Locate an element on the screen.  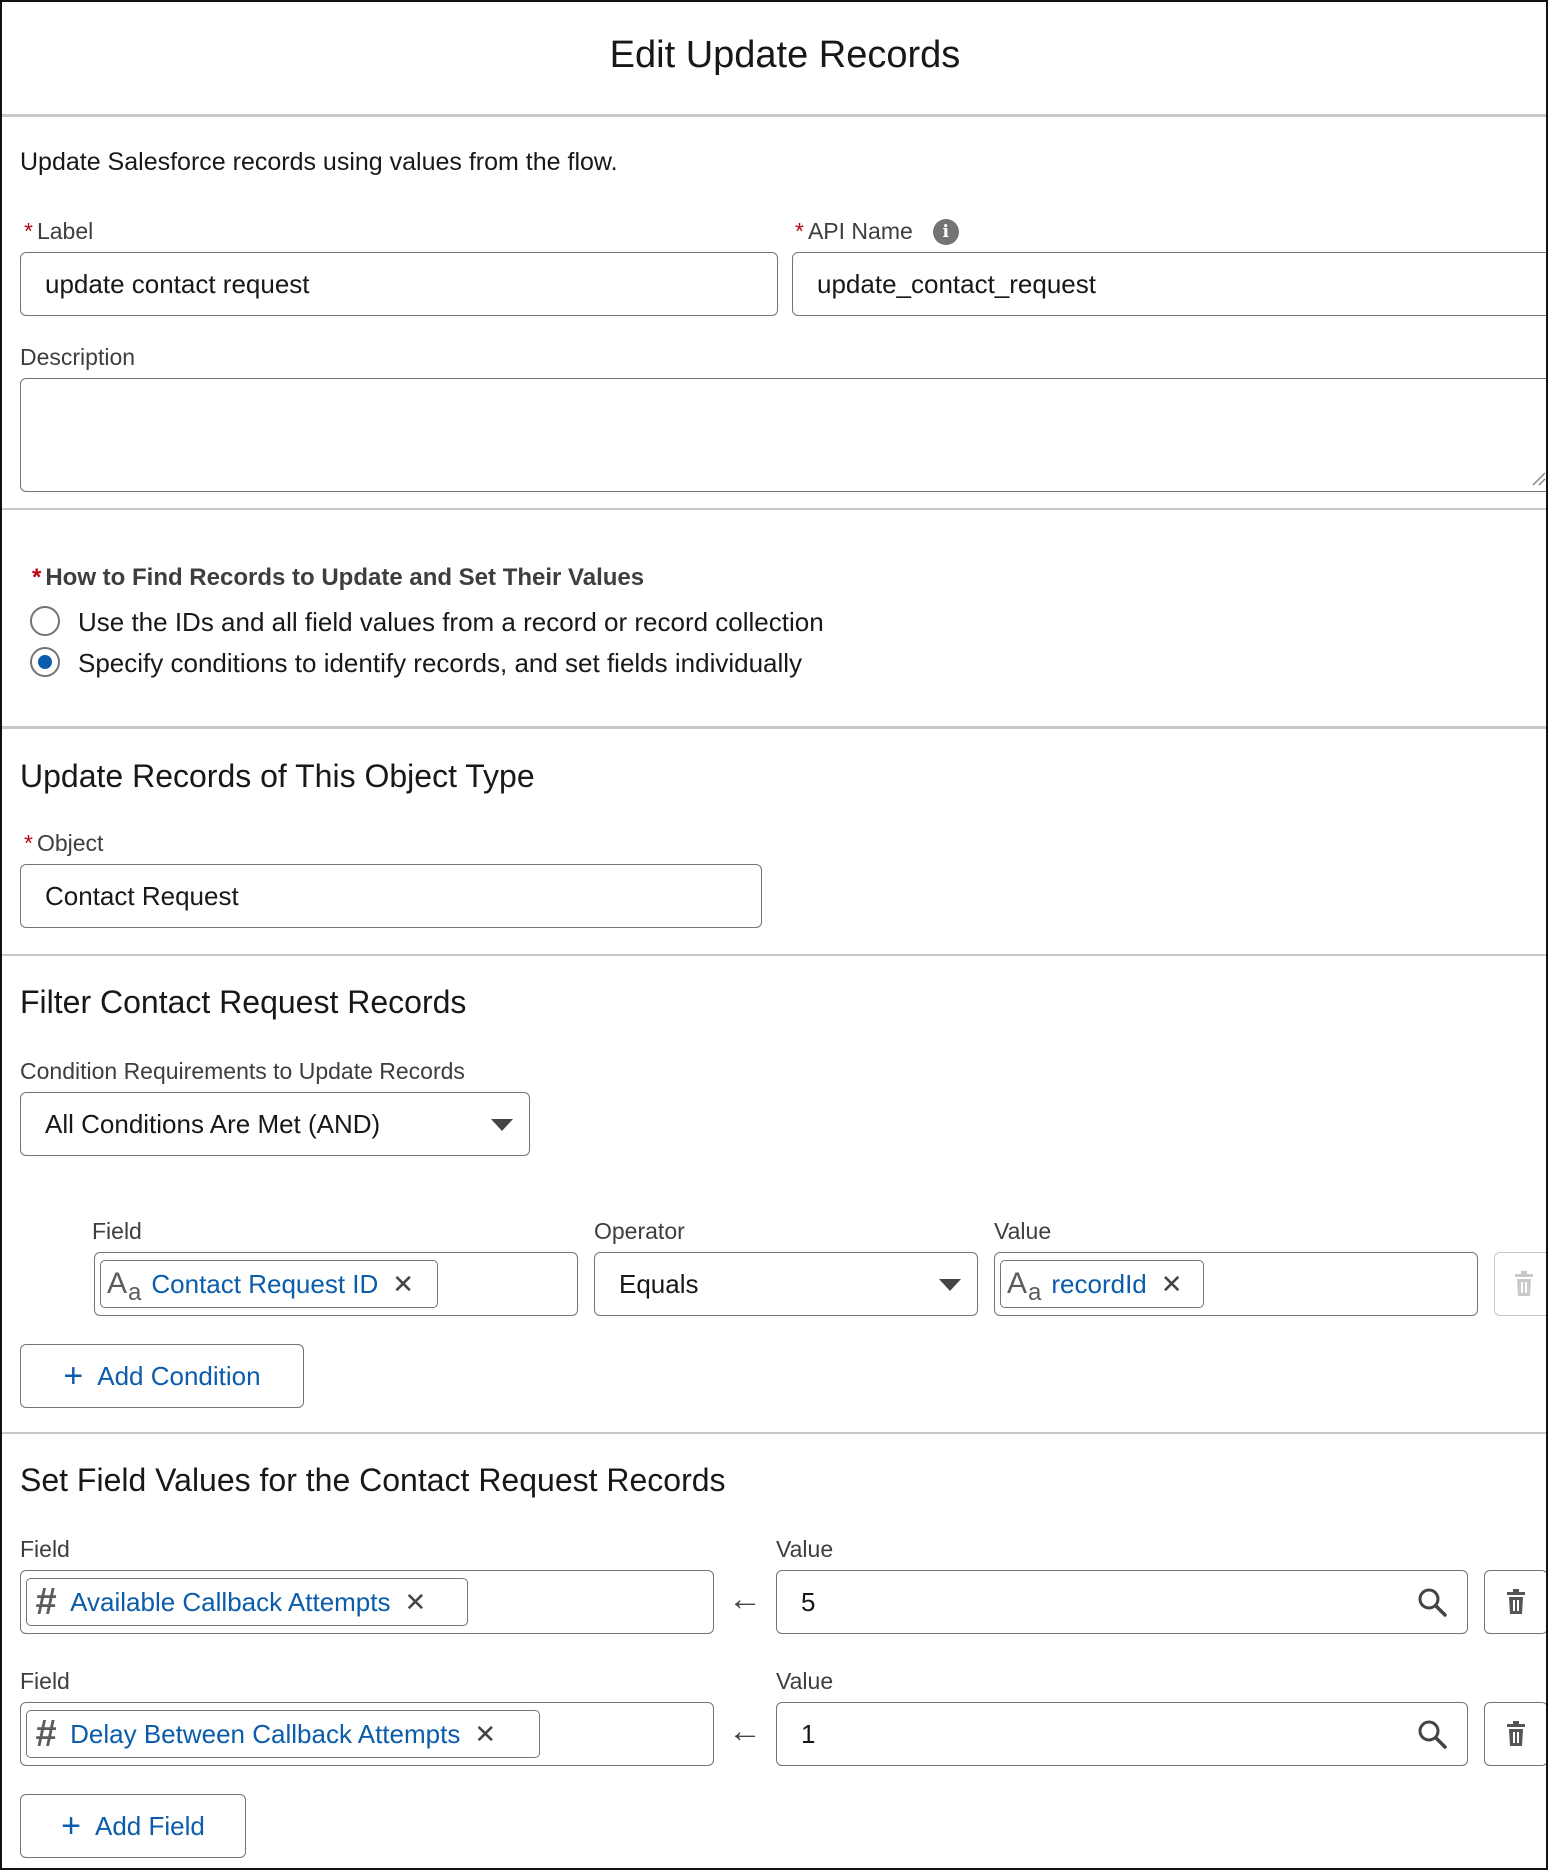
label-input: update contact request is located at coordinates (399, 284).